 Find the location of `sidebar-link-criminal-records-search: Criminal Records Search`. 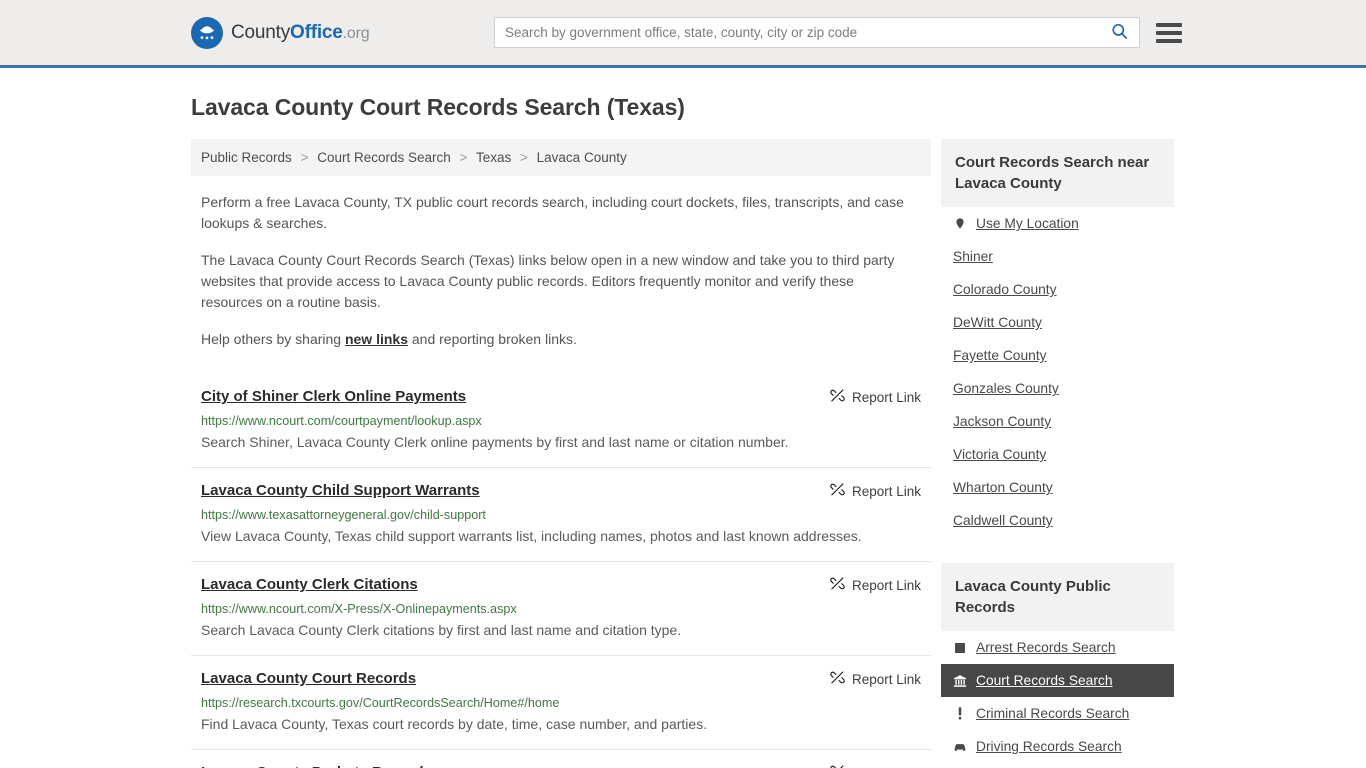

sidebar-link-criminal-records-search: Criminal Records Search is located at coordinates (1057, 713).